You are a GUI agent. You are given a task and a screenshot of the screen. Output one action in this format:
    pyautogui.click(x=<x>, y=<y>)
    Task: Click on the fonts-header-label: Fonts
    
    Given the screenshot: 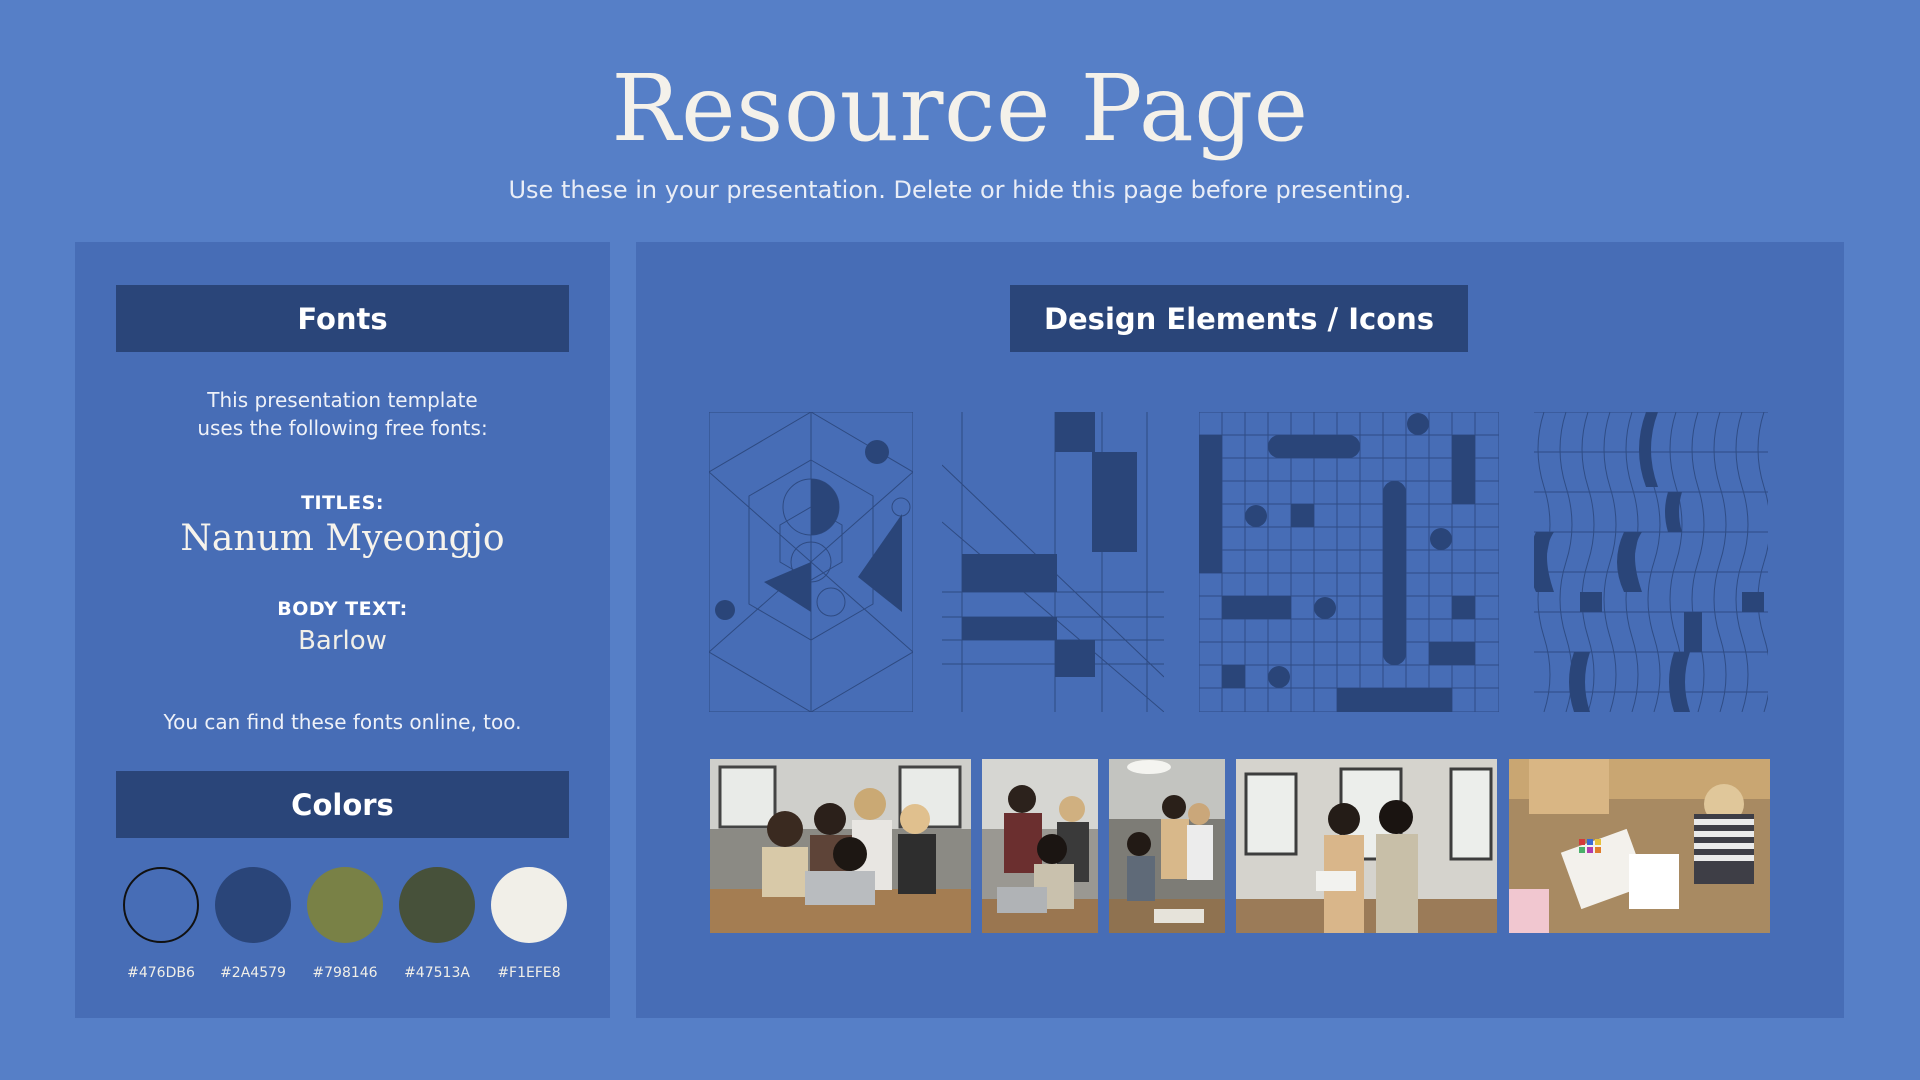 What is the action you would take?
    pyautogui.click(x=342, y=318)
    